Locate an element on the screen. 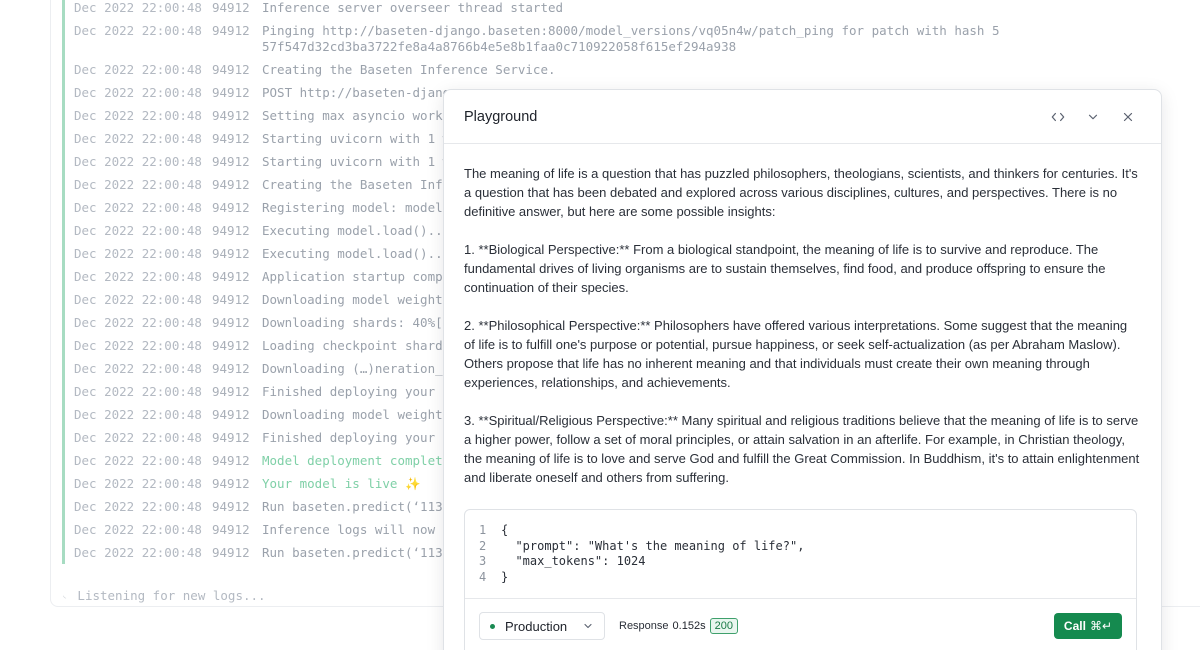 This screenshot has width=1200, height=650. code-line: 3 "max_tokens": 1024 is located at coordinates (807, 562).